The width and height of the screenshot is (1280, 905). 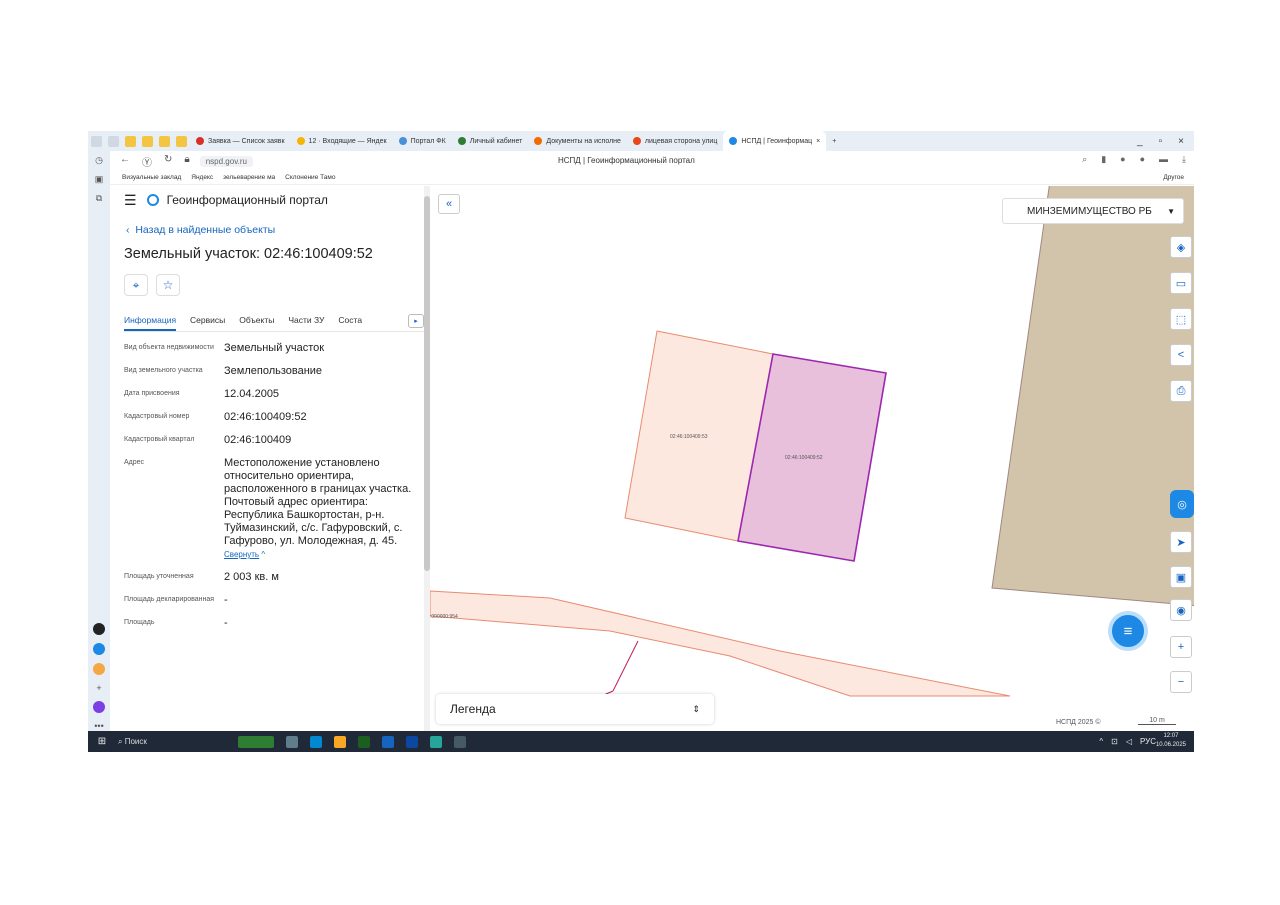 I want to click on outlook-icon, so click(x=412, y=741).